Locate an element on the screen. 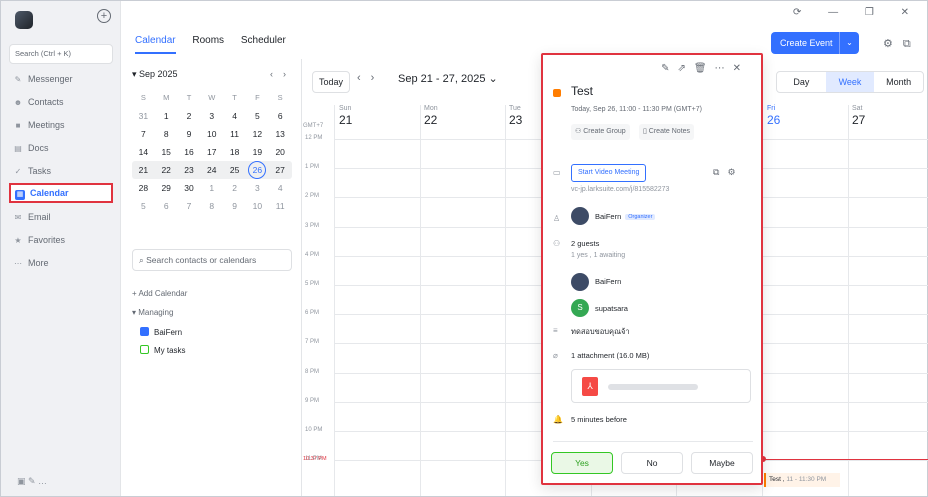  mini-calendar-day: 27 is located at coordinates (280, 170).